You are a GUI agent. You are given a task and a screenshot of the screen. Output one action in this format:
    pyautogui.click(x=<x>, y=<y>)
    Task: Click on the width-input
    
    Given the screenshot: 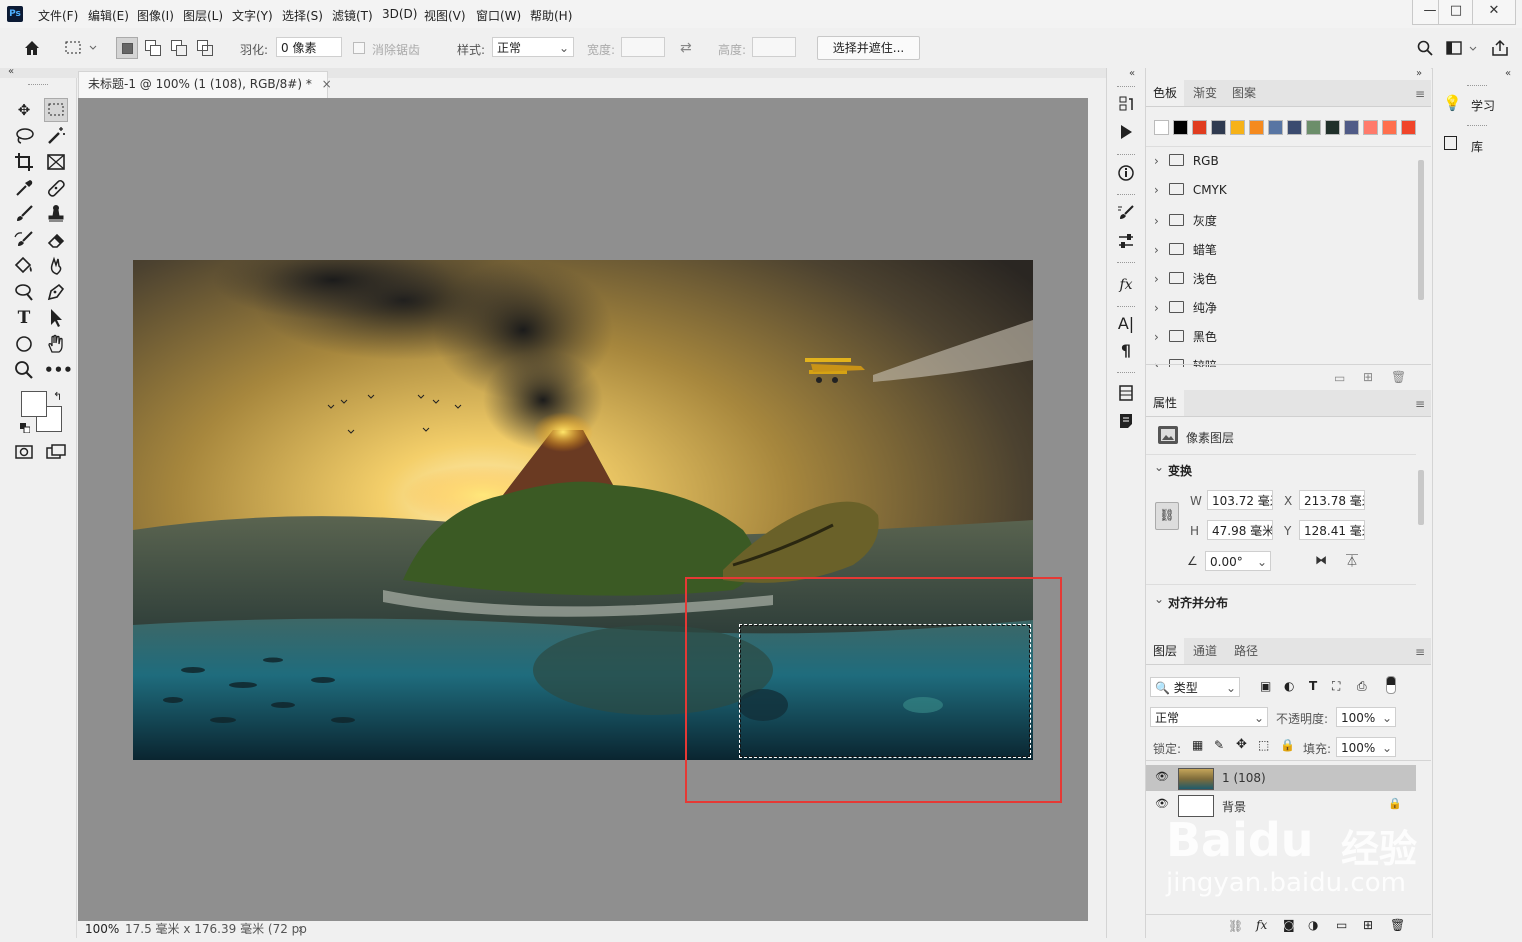 What is the action you would take?
    pyautogui.click(x=643, y=47)
    